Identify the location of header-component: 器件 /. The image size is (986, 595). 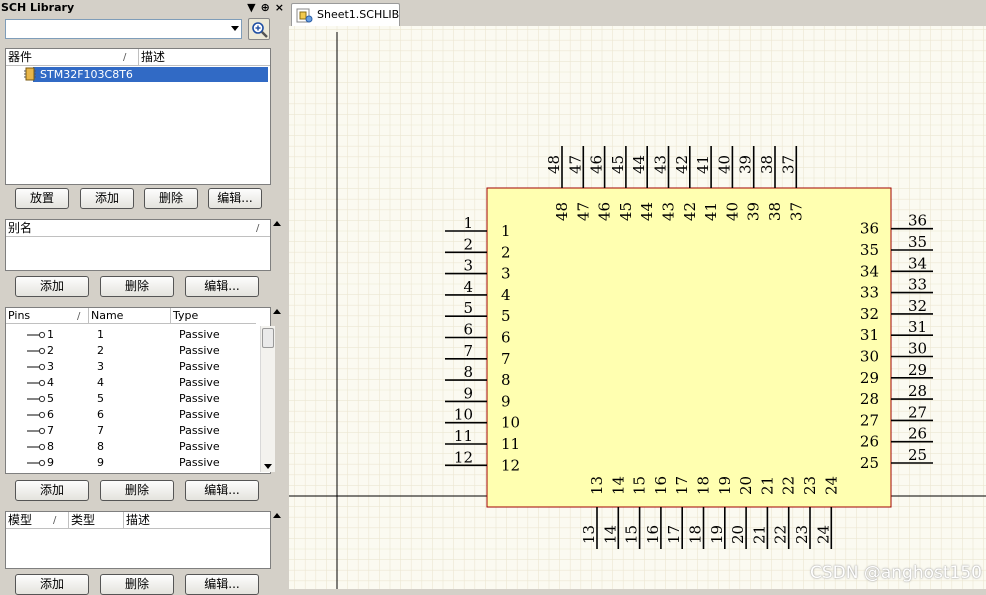
(72, 57).